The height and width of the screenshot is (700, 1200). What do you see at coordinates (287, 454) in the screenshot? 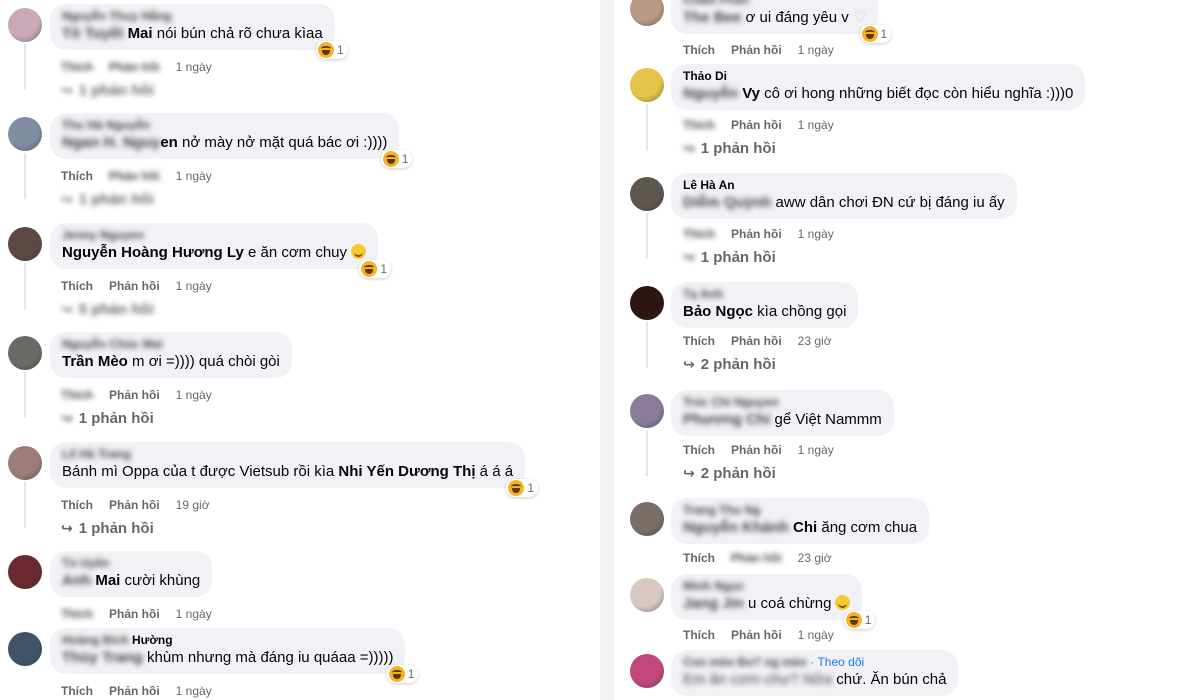
I see `comment-author: Lê Hà Trang` at bounding box center [287, 454].